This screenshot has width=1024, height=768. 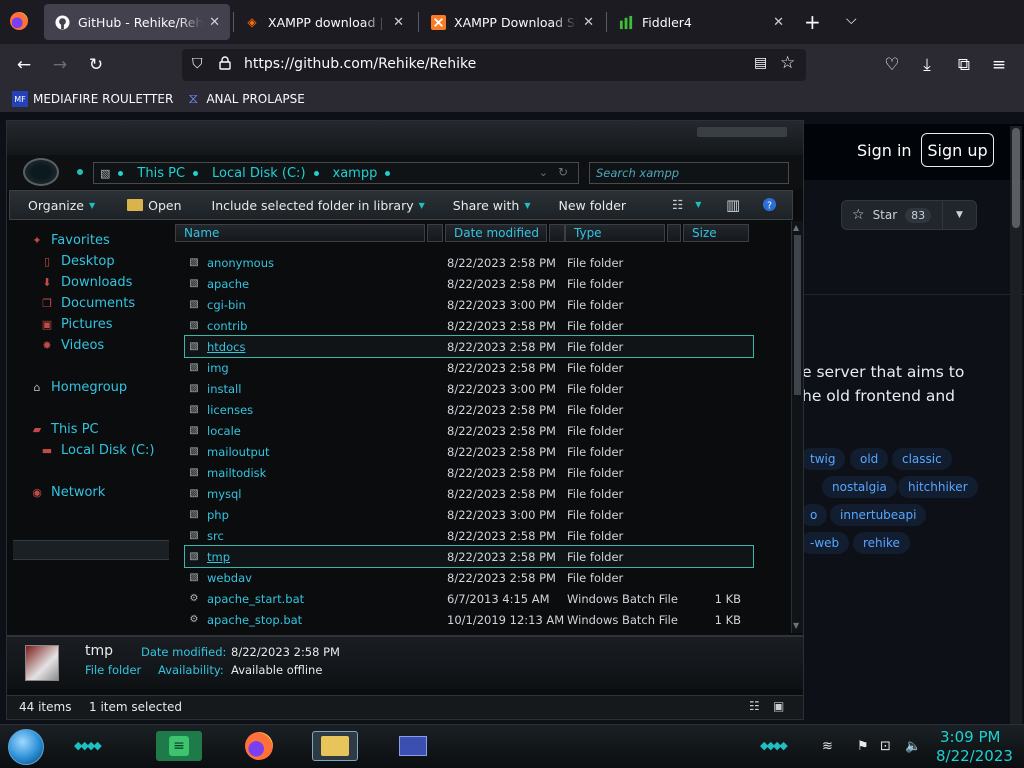 What do you see at coordinates (863, 746) in the screenshot?
I see `flag-icon: ⚑` at bounding box center [863, 746].